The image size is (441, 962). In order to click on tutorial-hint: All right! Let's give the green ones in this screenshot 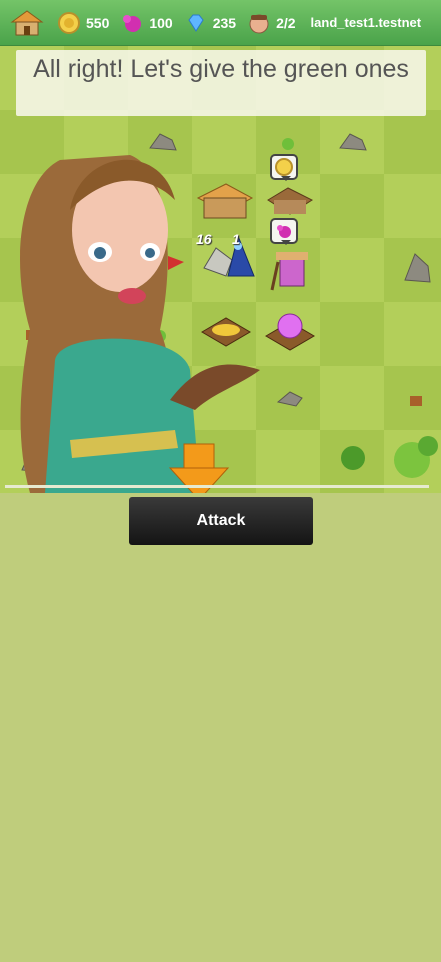, I will do `click(221, 83)`.